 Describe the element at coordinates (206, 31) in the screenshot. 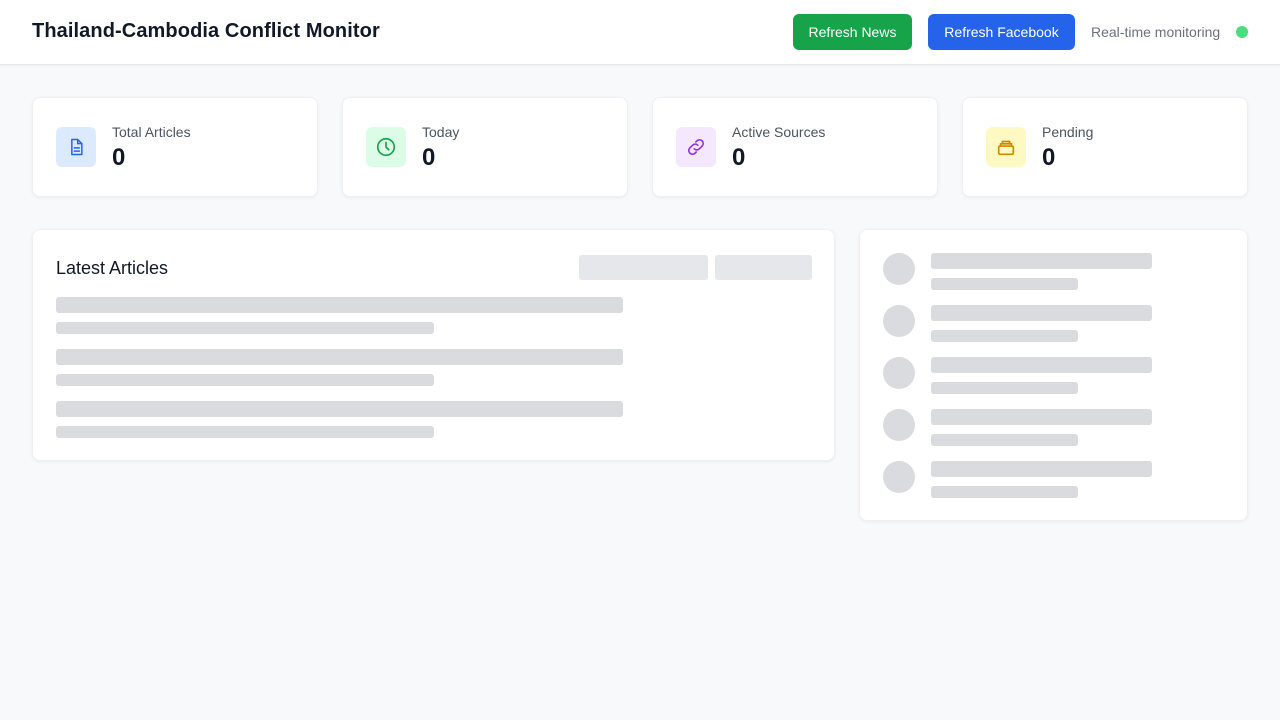

I see `page-title: Thailand-Cambodia Conflict Monitor` at that location.